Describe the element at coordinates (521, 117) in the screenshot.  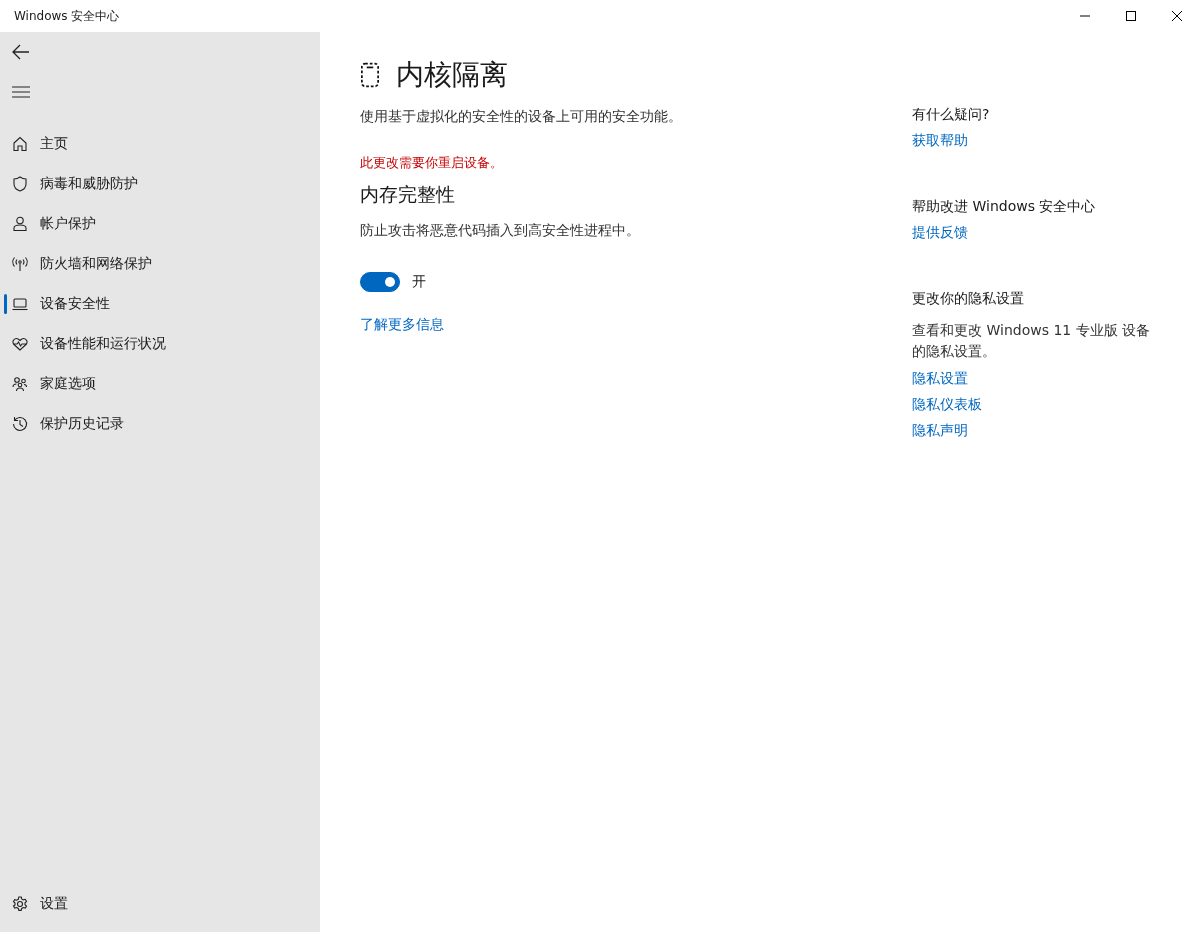
I see `page-description: 使用基于虚拟化的安全性的设备上可用的安全功能。` at that location.